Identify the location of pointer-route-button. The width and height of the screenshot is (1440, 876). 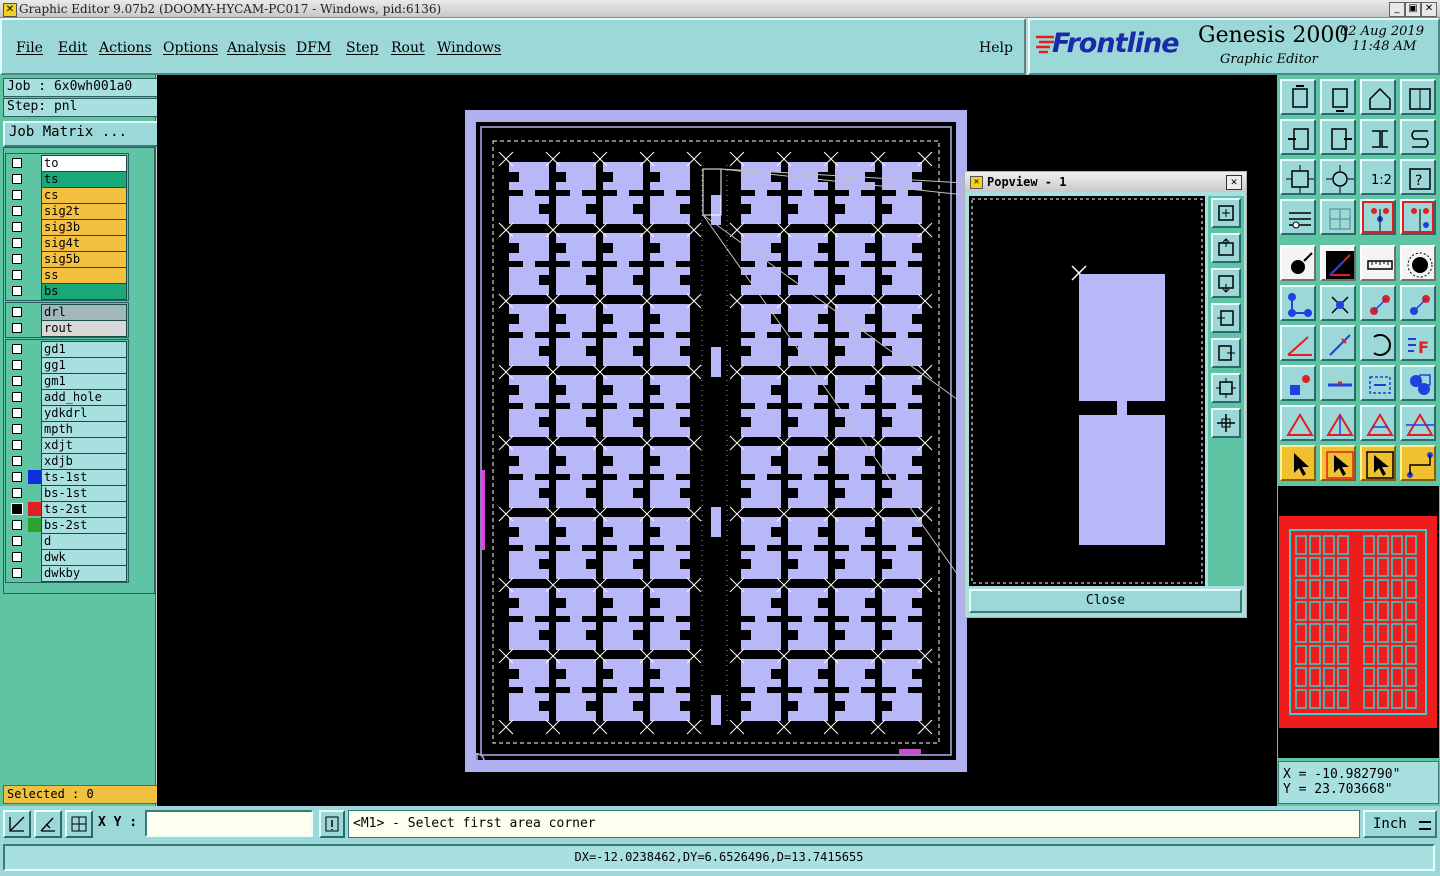
(1418, 463).